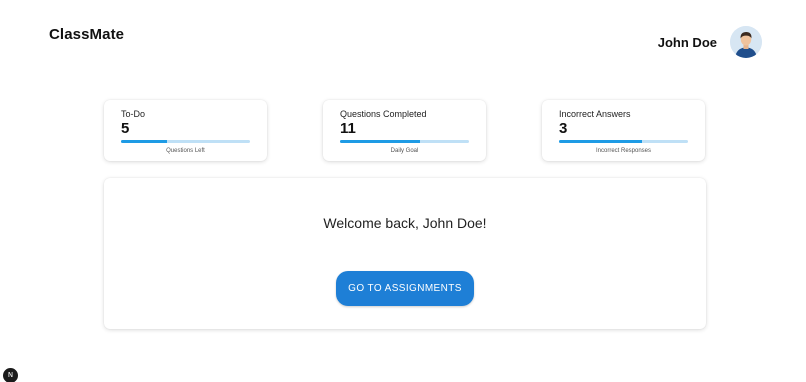  What do you see at coordinates (405, 223) in the screenshot?
I see `welcome-message: Welcome back, John Doe!` at bounding box center [405, 223].